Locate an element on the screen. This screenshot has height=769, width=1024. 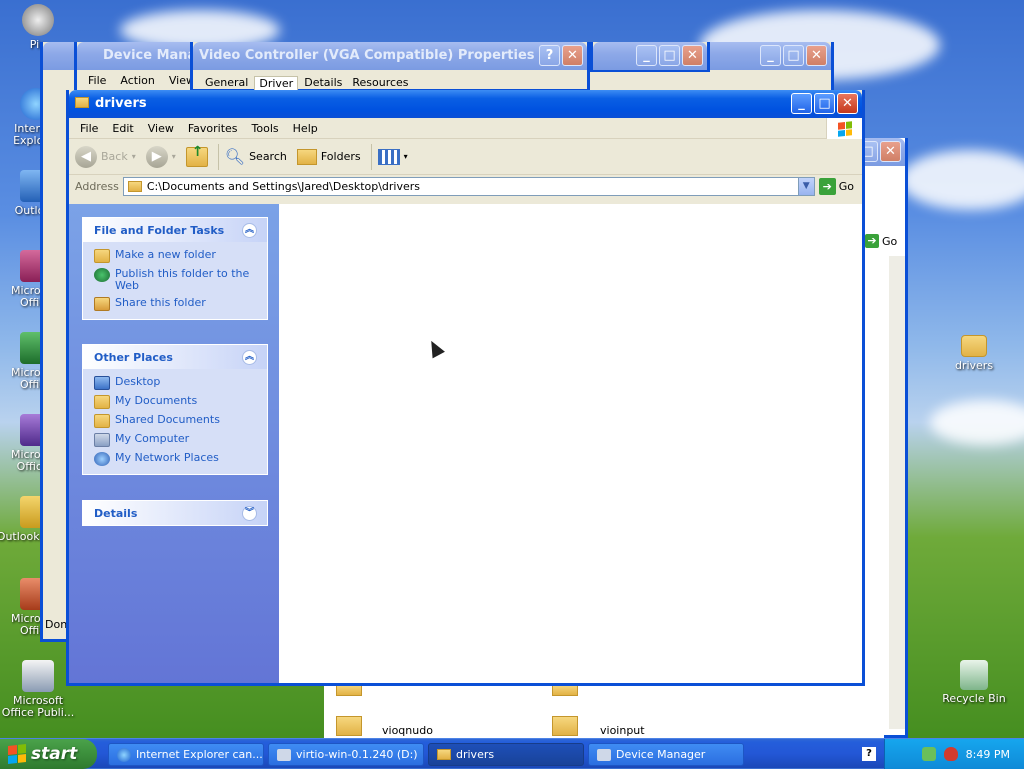
background-window-controls: _ □ ✕ is located at coordinates (650, 57).